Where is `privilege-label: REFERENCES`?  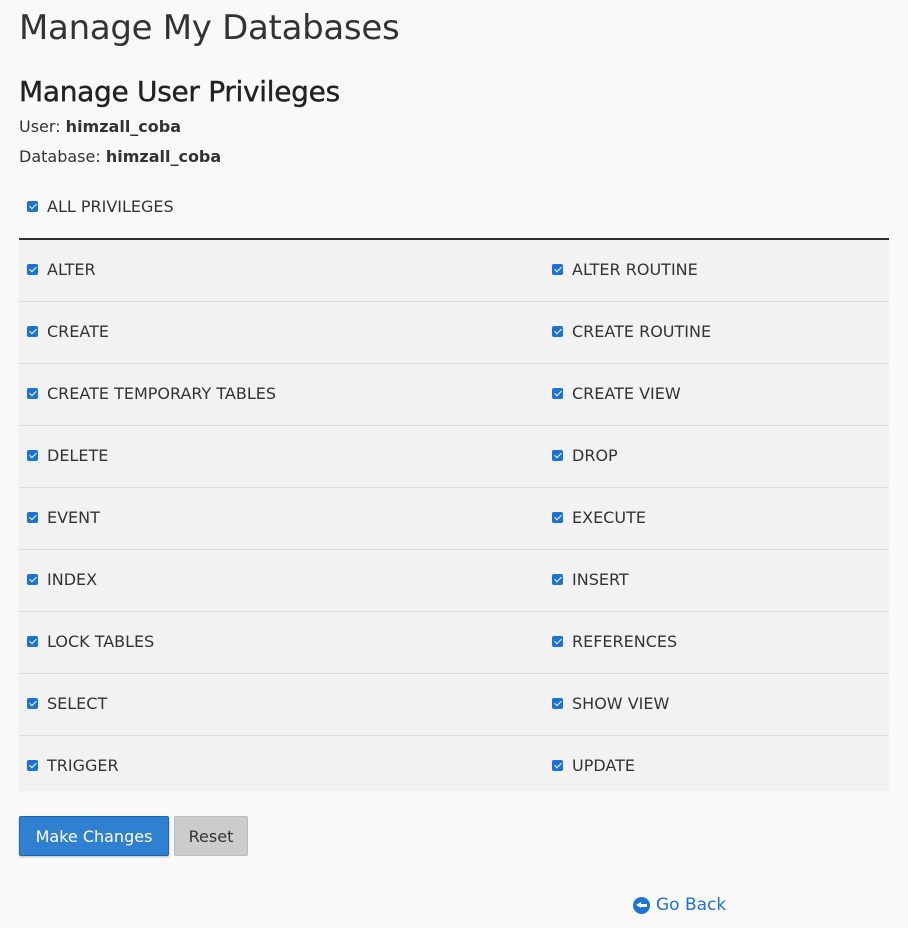
privilege-label: REFERENCES is located at coordinates (625, 641).